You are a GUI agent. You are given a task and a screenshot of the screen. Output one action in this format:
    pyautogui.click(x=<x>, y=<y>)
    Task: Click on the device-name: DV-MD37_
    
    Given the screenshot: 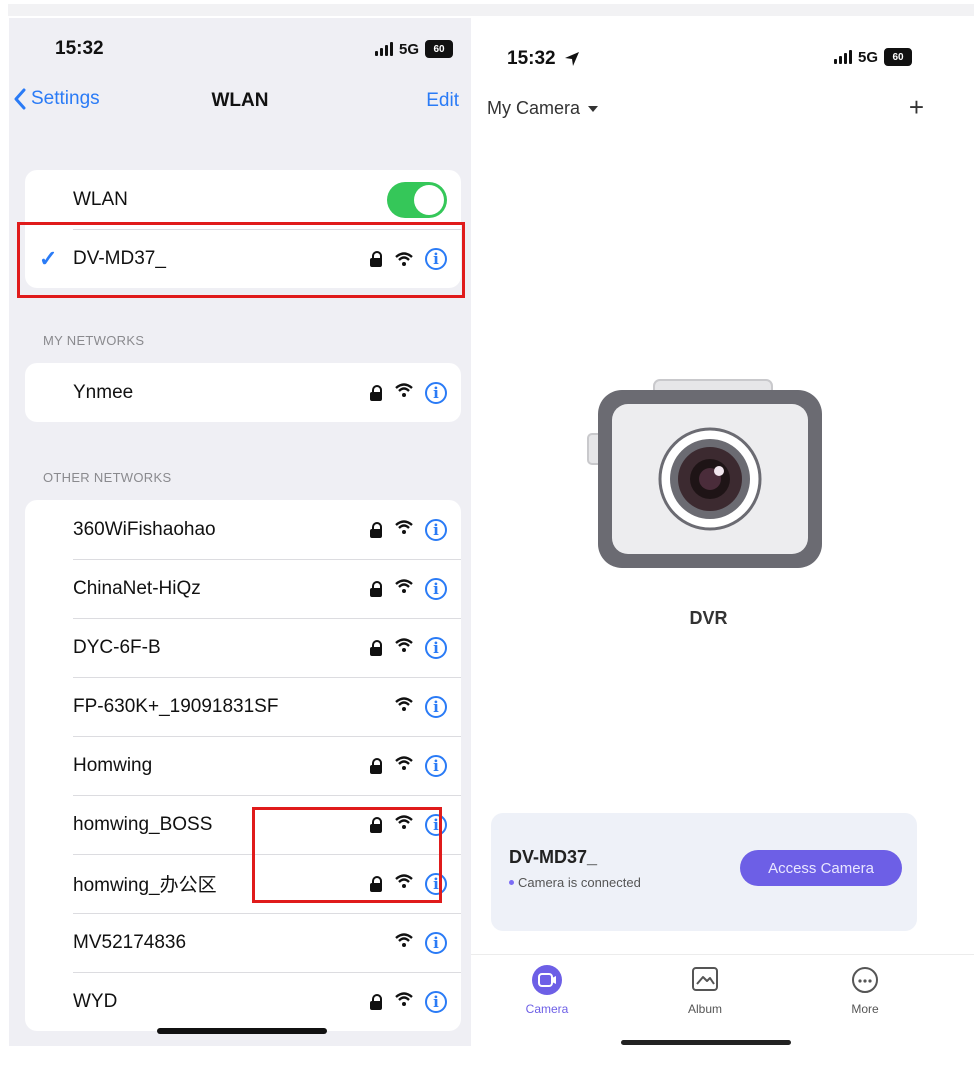 What is the action you would take?
    pyautogui.click(x=553, y=857)
    